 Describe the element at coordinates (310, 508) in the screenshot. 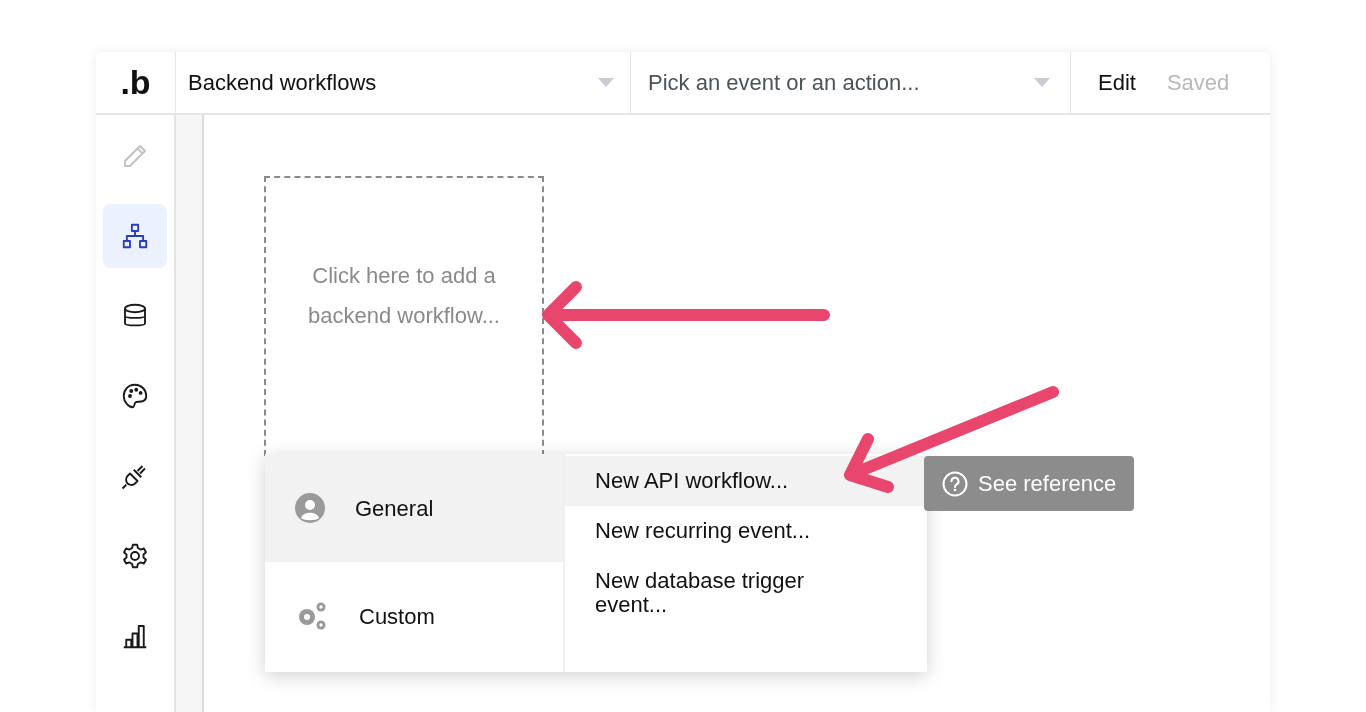

I see `user-icon` at that location.